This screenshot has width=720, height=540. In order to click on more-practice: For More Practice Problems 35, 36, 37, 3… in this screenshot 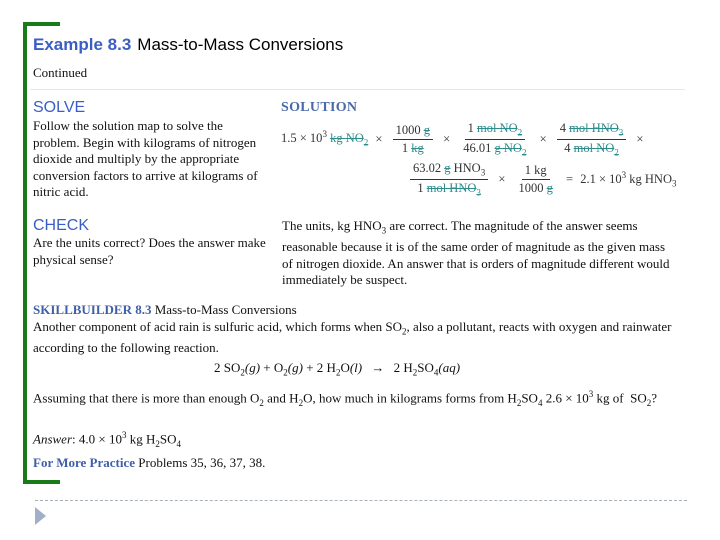, I will do `click(149, 462)`.